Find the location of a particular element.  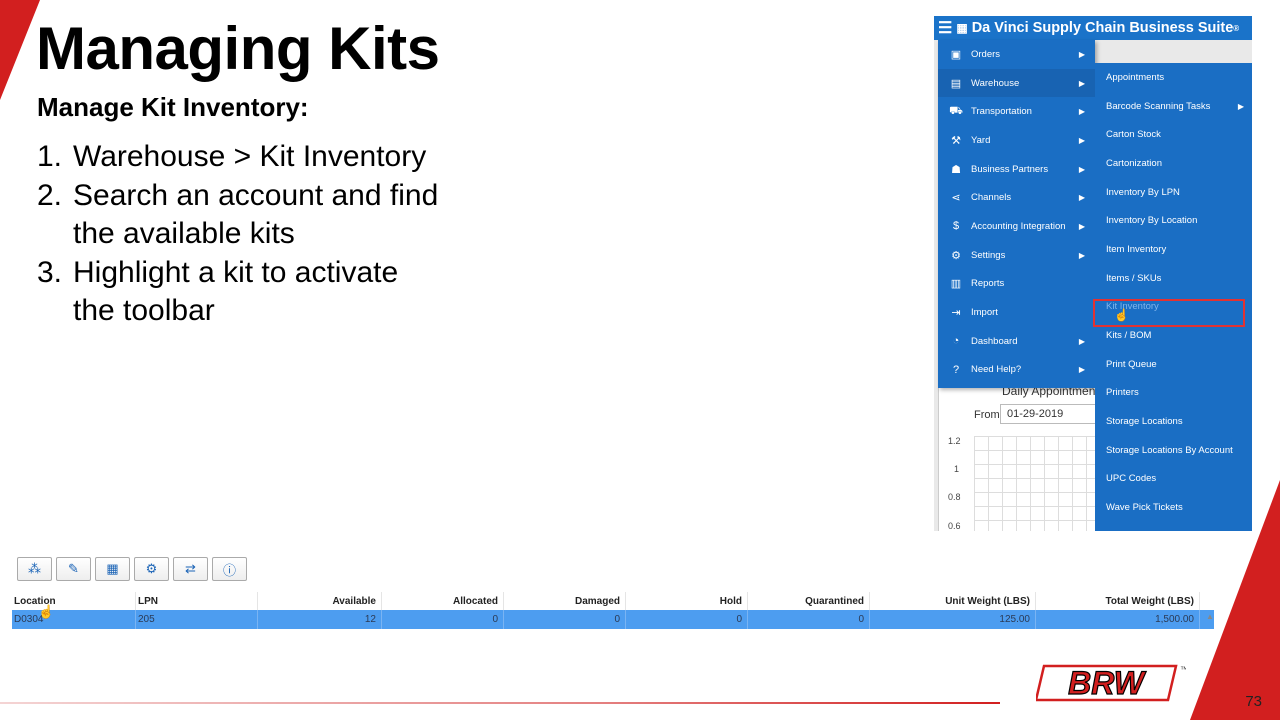

submenu-item-appointments: Appointments is located at coordinates (1173, 77).